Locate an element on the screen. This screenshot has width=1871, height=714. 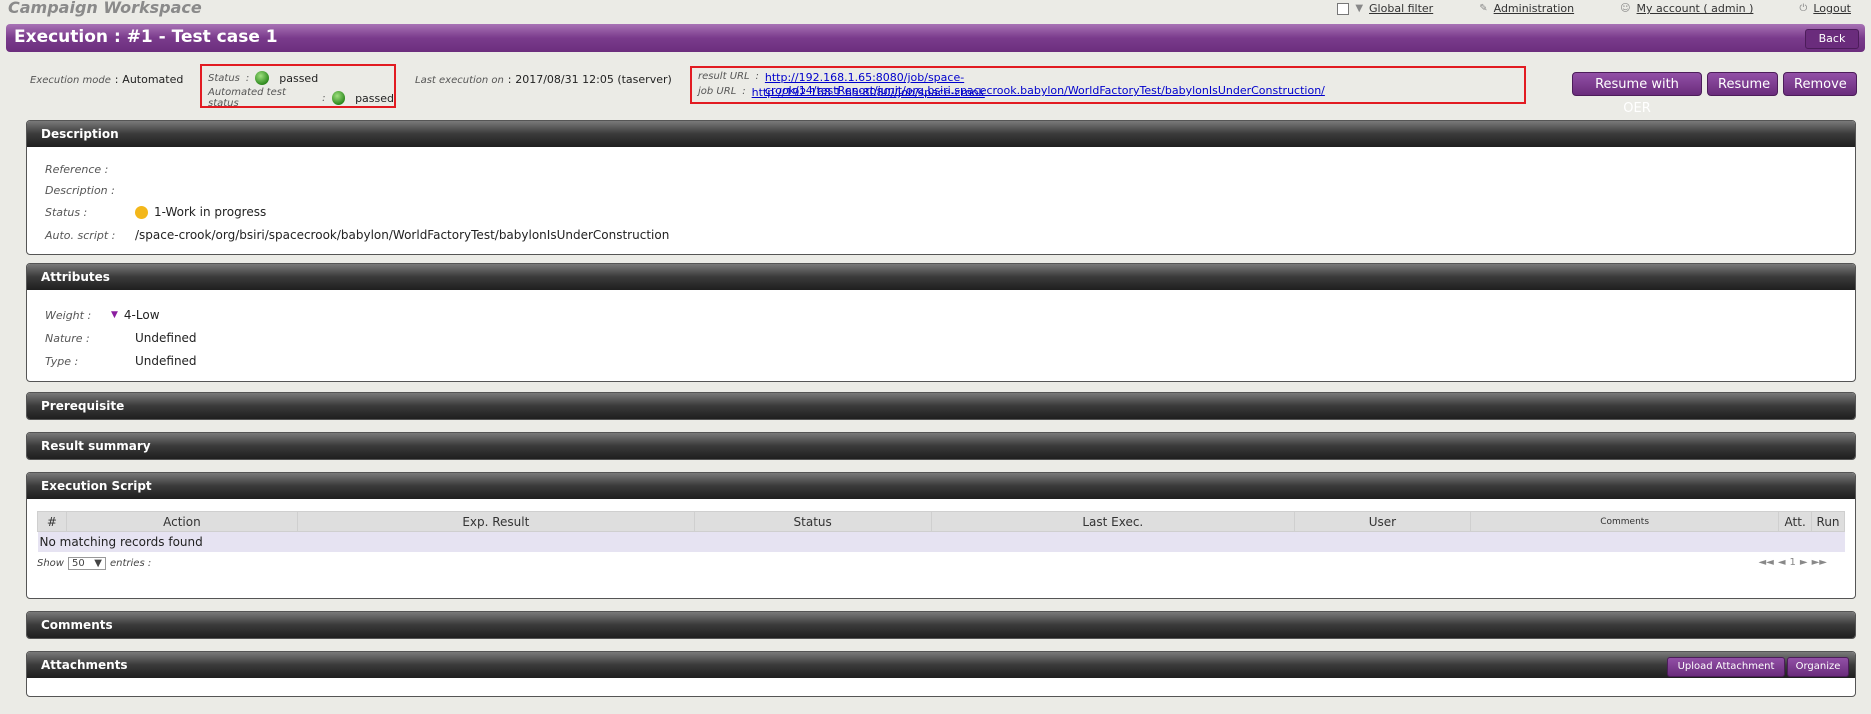
back-button: Back is located at coordinates (1832, 39).